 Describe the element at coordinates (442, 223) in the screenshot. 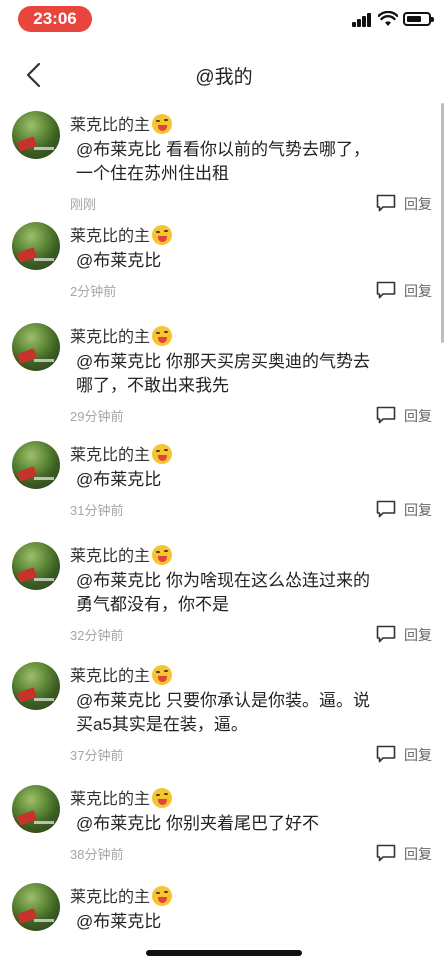

I see `scrollbar` at that location.